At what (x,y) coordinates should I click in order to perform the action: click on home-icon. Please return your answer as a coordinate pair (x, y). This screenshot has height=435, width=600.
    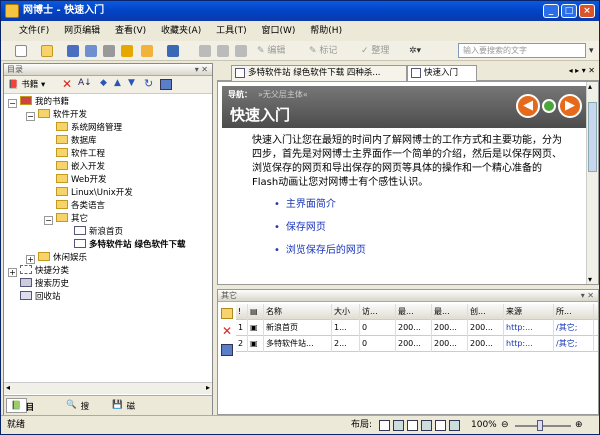
    Looking at the image, I should click on (549, 106).